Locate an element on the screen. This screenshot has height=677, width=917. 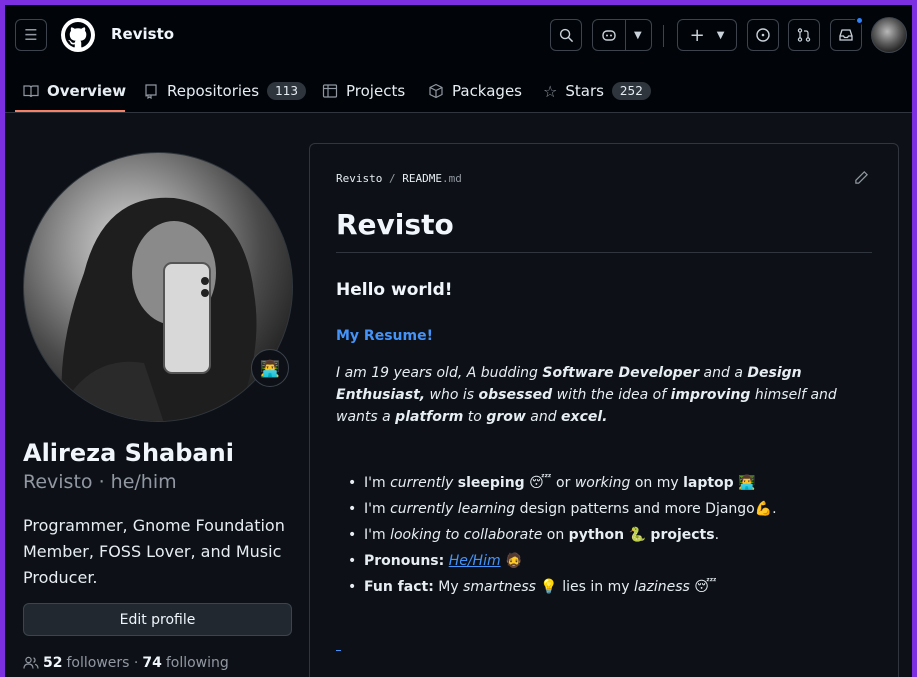
following-label: following is located at coordinates (197, 663).